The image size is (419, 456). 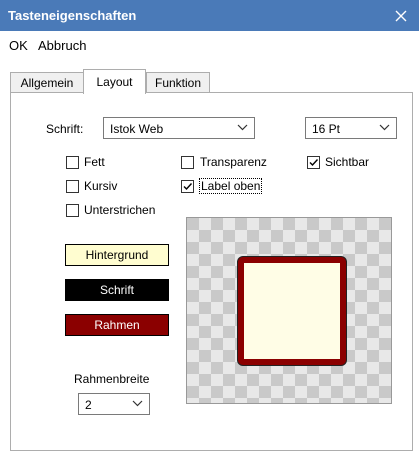 What do you see at coordinates (72, 210) in the screenshot?
I see `underline-checkbox` at bounding box center [72, 210].